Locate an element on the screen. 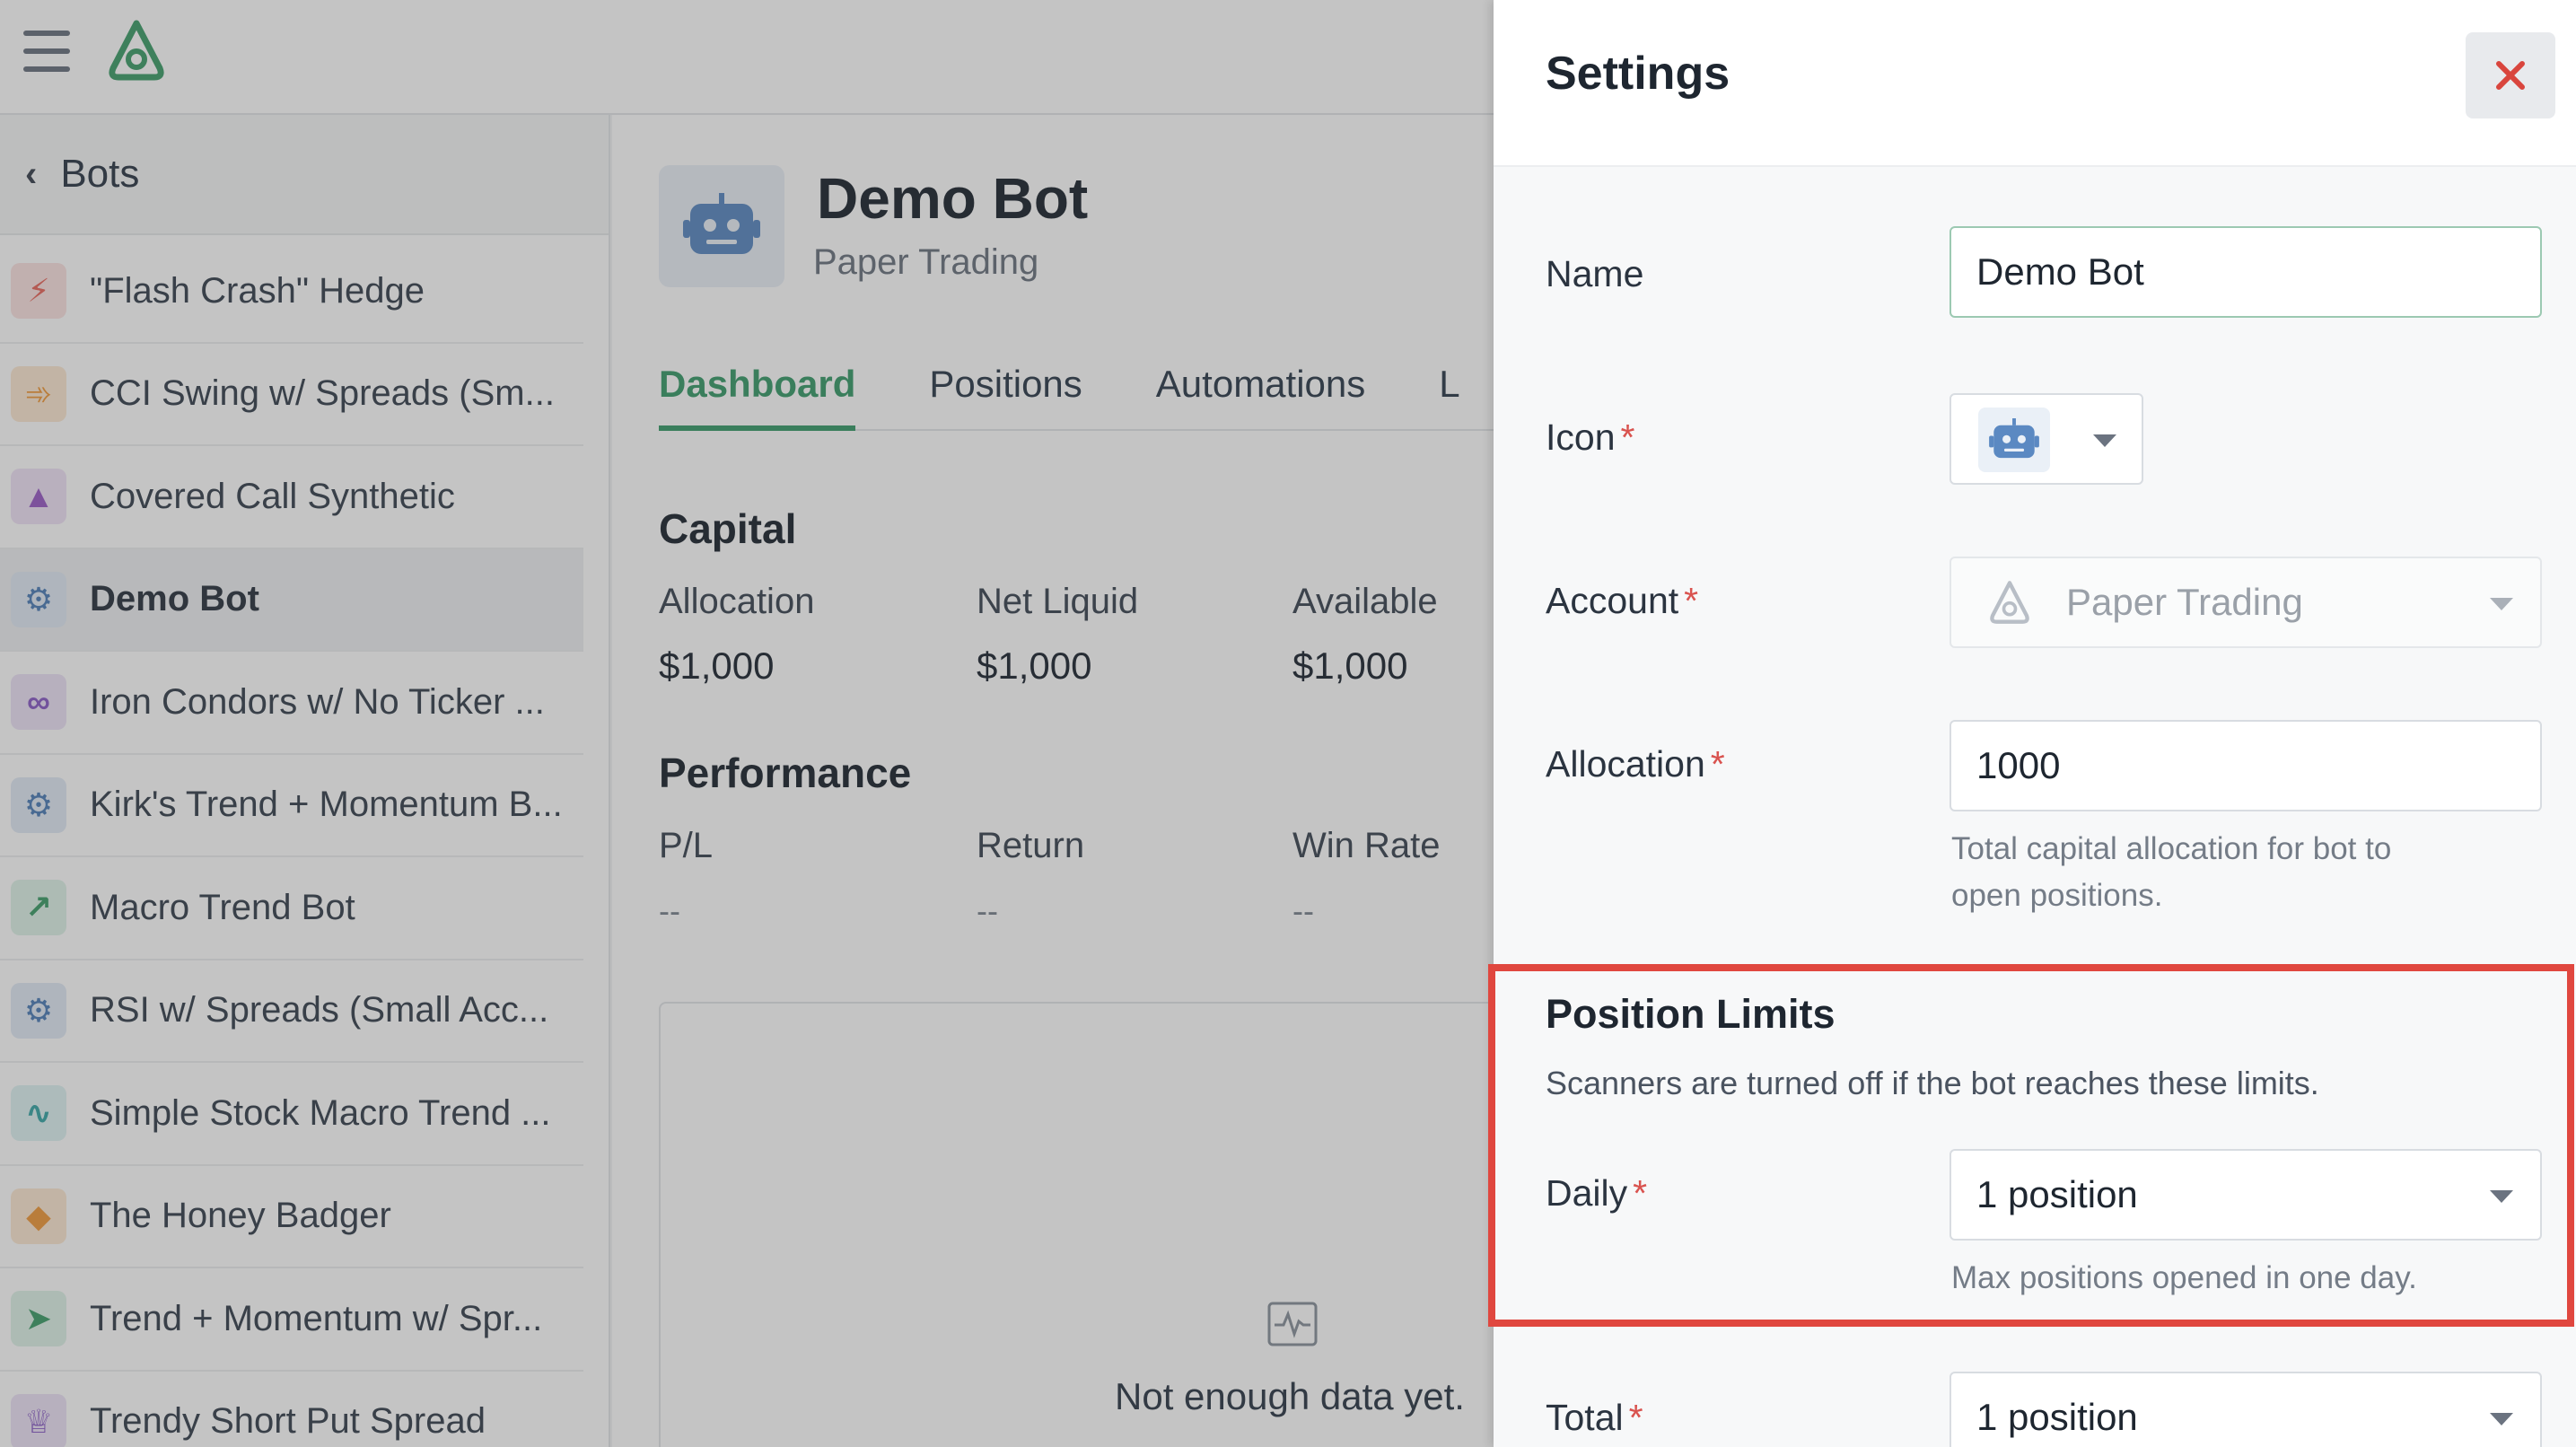 The width and height of the screenshot is (2576, 1447). close-icon is located at coordinates (2510, 75).